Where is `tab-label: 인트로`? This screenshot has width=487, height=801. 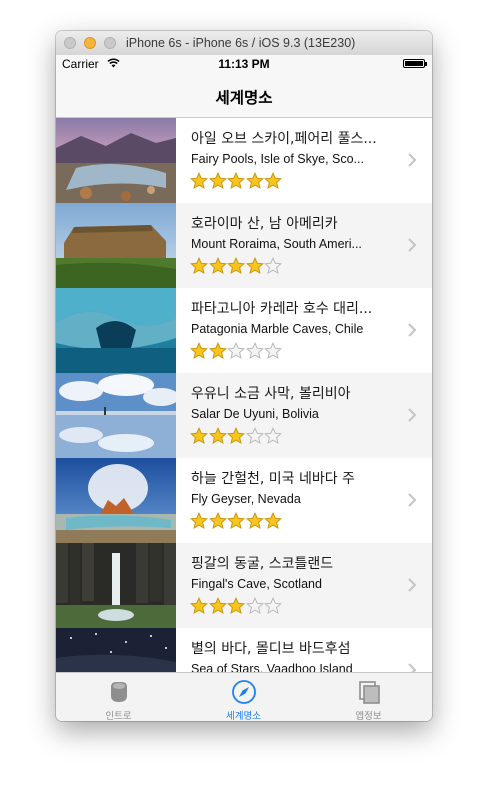 tab-label: 인트로 is located at coordinates (118, 716).